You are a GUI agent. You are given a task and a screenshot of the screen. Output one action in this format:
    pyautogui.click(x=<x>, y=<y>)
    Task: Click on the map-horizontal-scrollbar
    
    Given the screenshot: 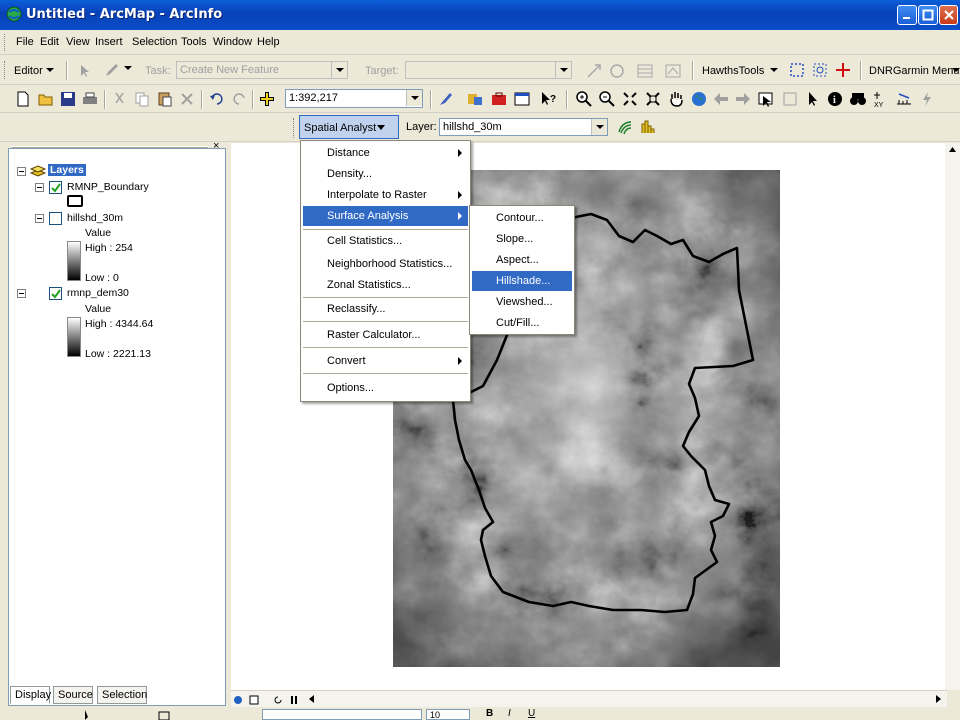 What is the action you would take?
    pyautogui.click(x=589, y=698)
    